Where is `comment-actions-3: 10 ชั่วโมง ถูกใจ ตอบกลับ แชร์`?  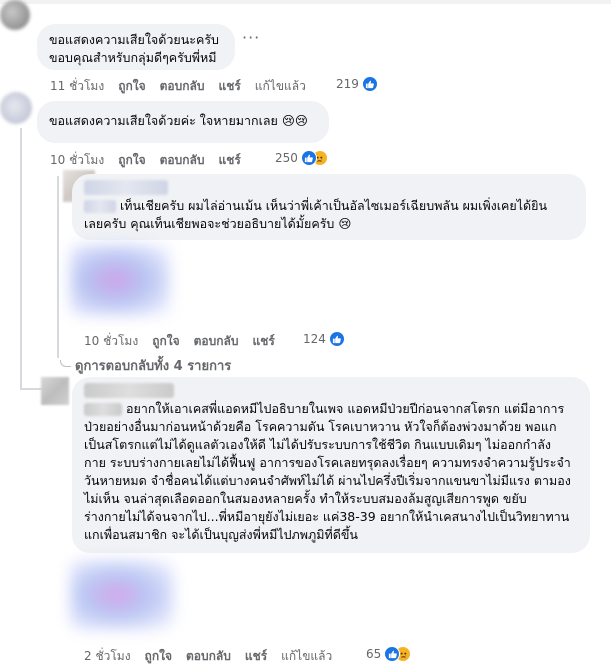 comment-actions-3: 10 ชั่วโมง ถูกใจ ตอบกลับ แชร์ is located at coordinates (179, 341).